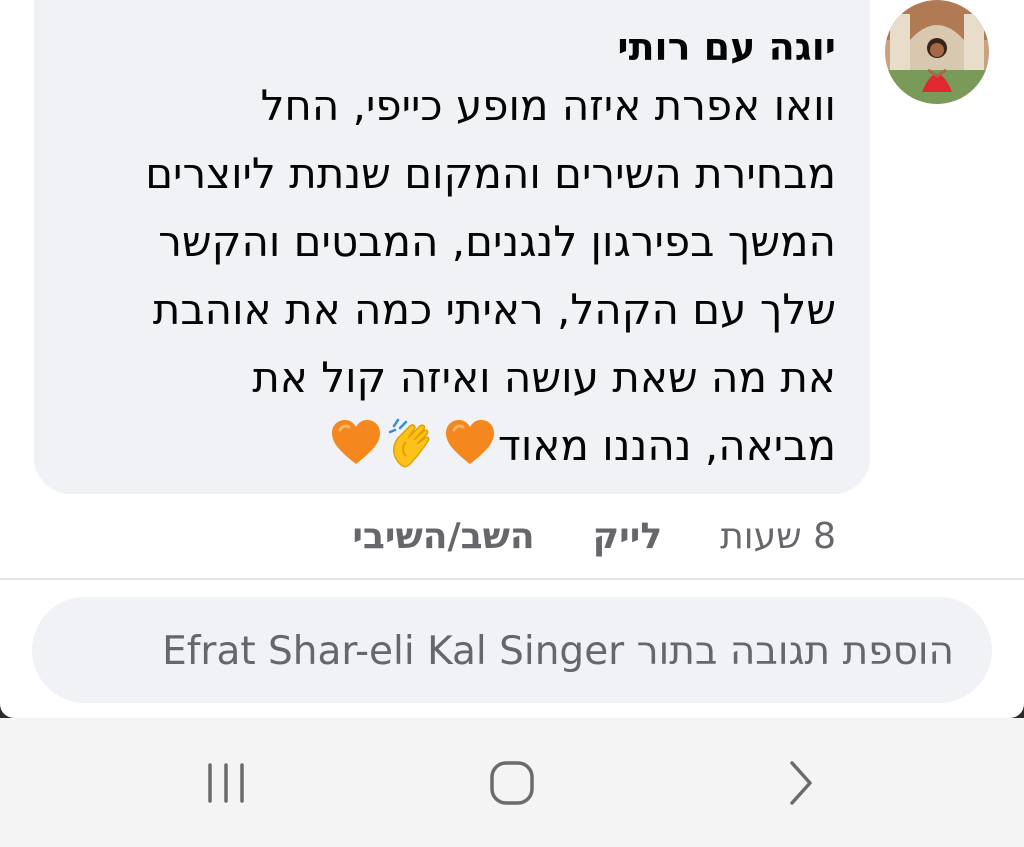 The height and width of the screenshot is (847, 1024). What do you see at coordinates (778, 536) in the screenshot?
I see `comment-timestamp: 8 שעות` at bounding box center [778, 536].